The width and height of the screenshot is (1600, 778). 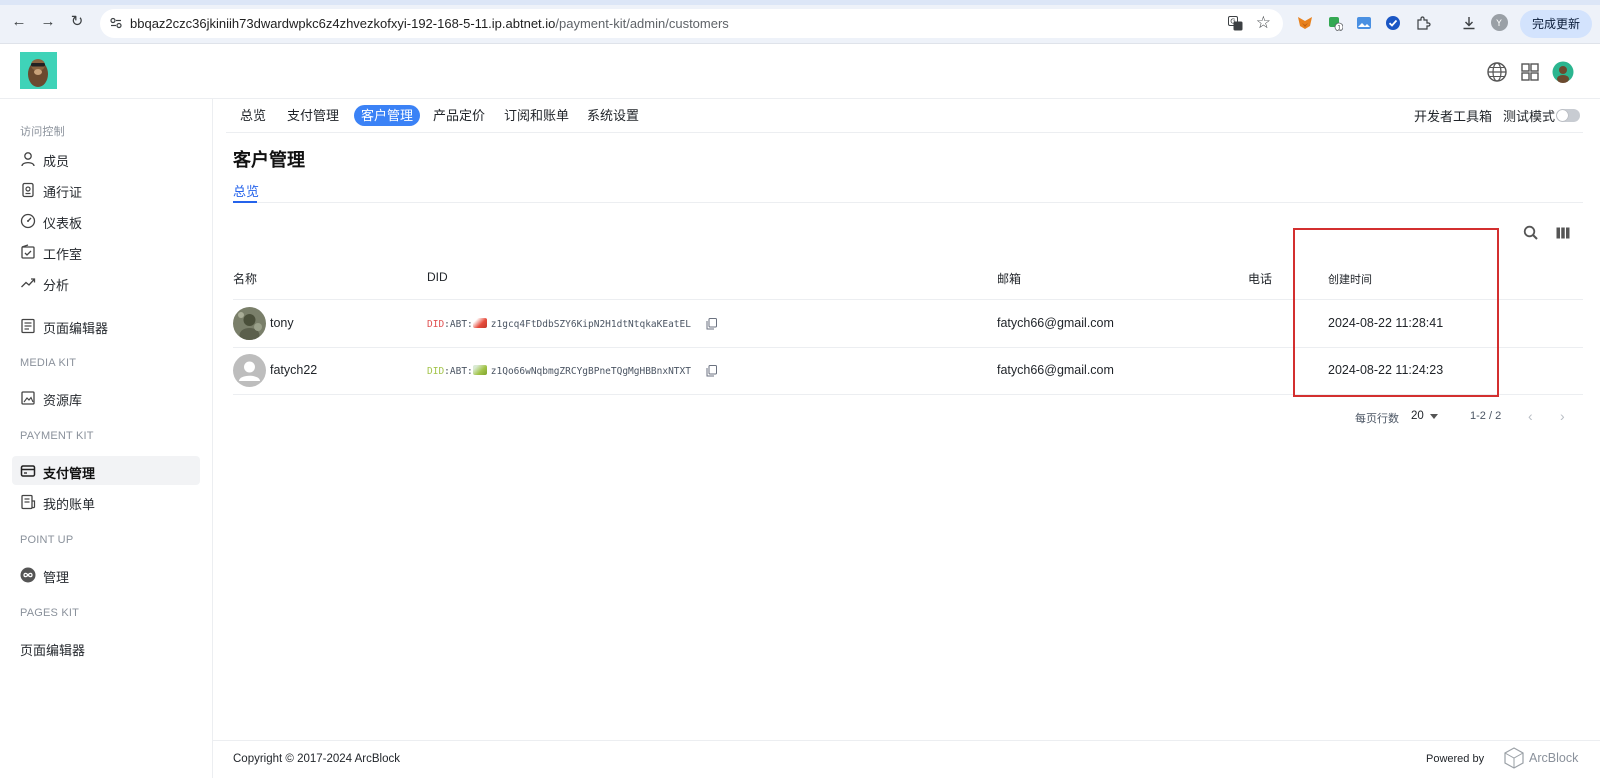 What do you see at coordinates (106, 251) in the screenshot?
I see `sidebar-item-studio: 工作室` at bounding box center [106, 251].